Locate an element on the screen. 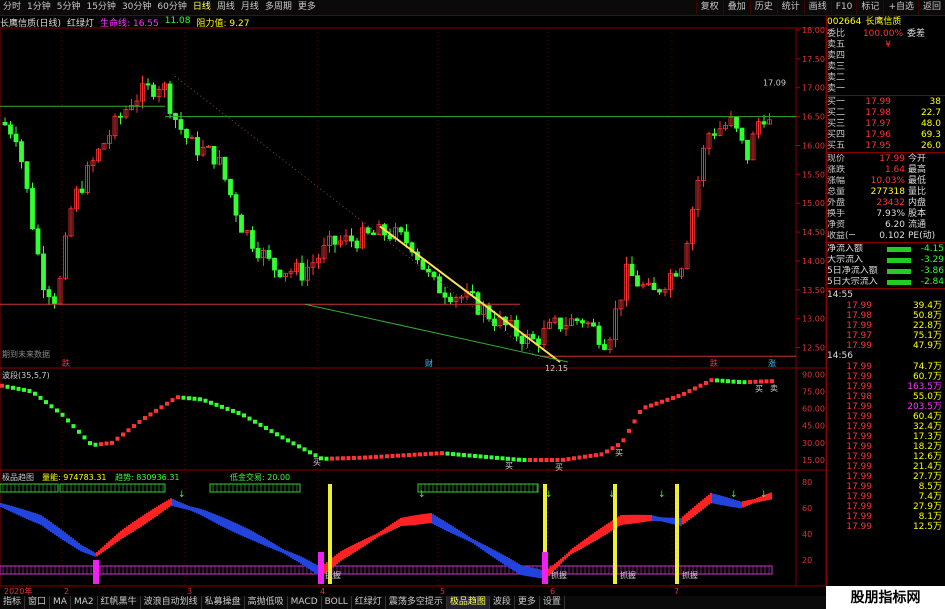 The height and width of the screenshot is (609, 945). indicator-tab-11: 震荡多空提示 is located at coordinates (416, 602).